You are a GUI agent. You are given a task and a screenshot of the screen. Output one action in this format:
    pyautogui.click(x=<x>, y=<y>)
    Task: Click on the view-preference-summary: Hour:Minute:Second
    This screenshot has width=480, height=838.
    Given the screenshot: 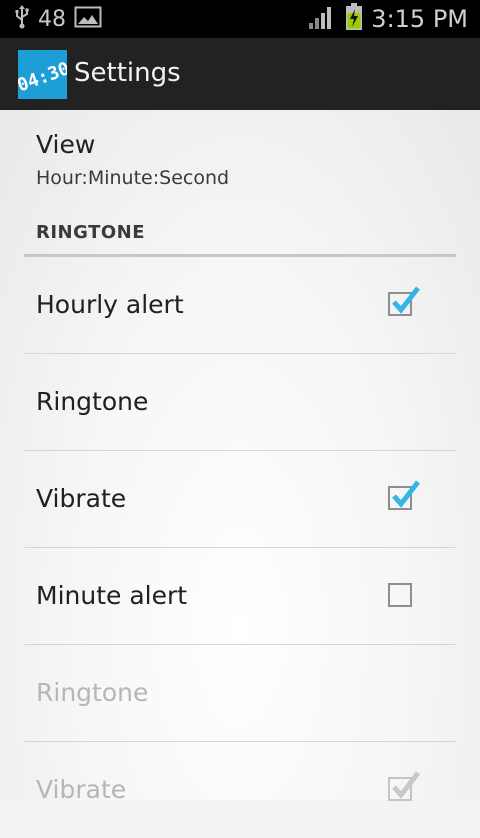 What is the action you would take?
    pyautogui.click(x=133, y=178)
    